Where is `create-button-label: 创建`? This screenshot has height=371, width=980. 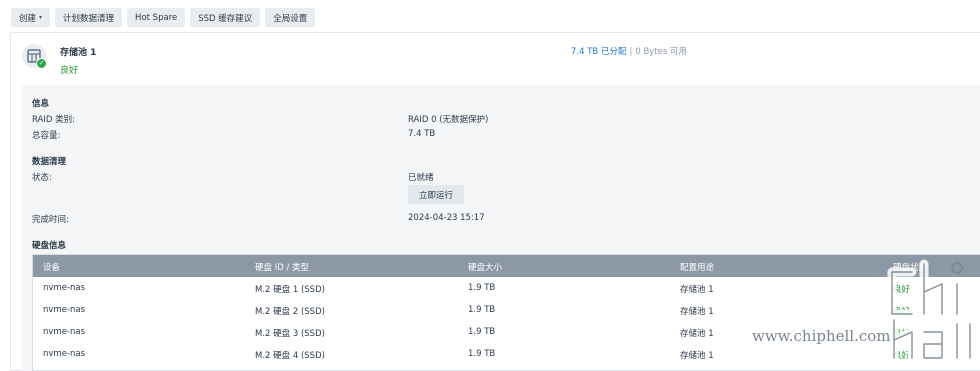
create-button-label: 创建 is located at coordinates (28, 18).